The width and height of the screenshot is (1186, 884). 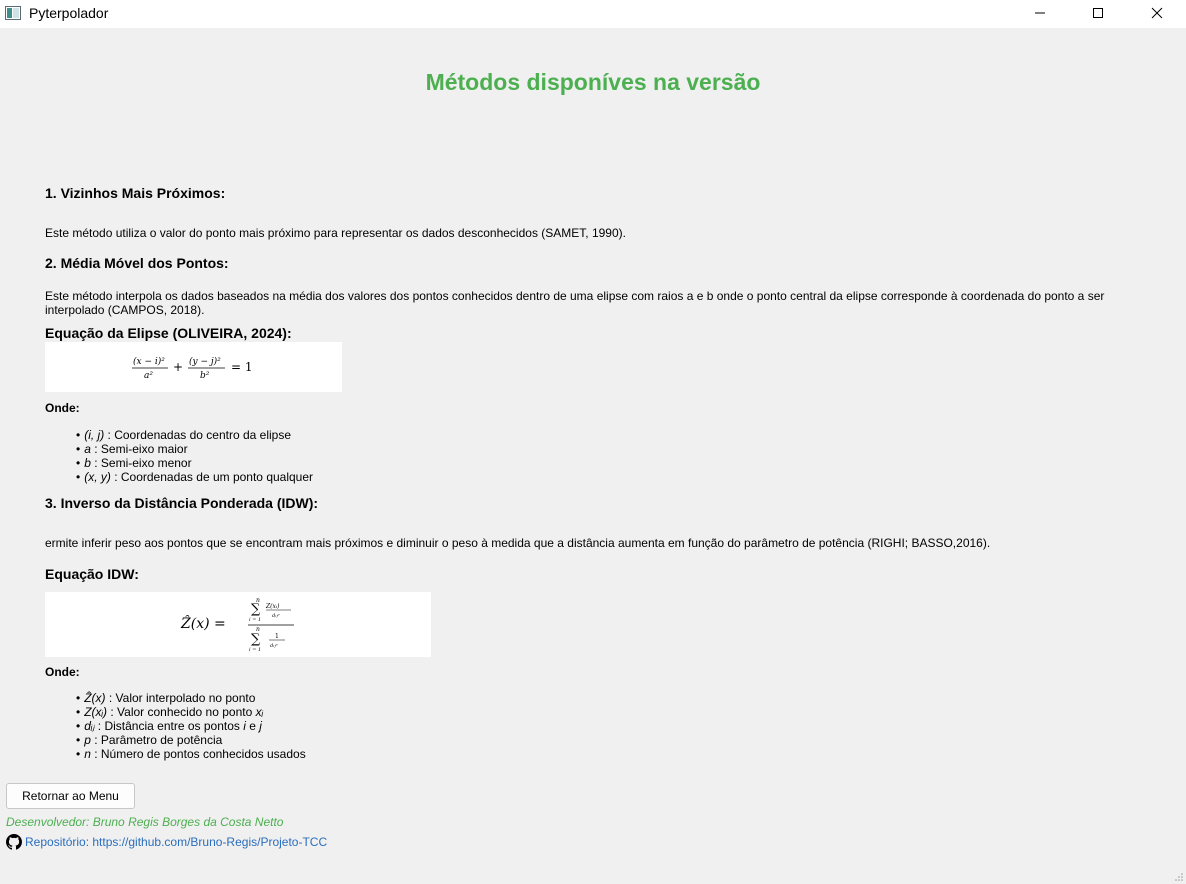 I want to click on idw-equation-title: Equação IDW:, so click(x=92, y=574).